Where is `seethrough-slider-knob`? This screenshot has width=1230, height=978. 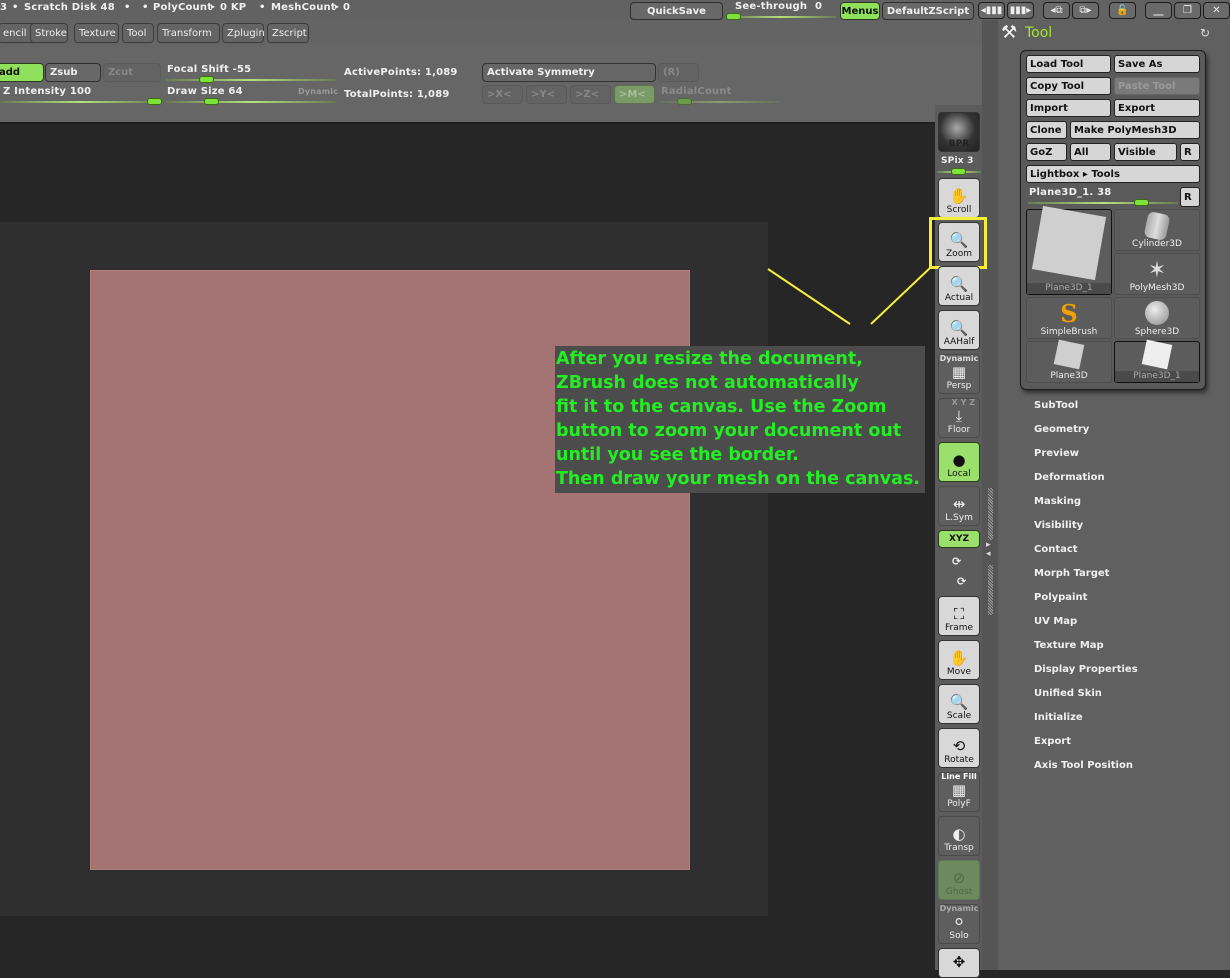 seethrough-slider-knob is located at coordinates (733, 16).